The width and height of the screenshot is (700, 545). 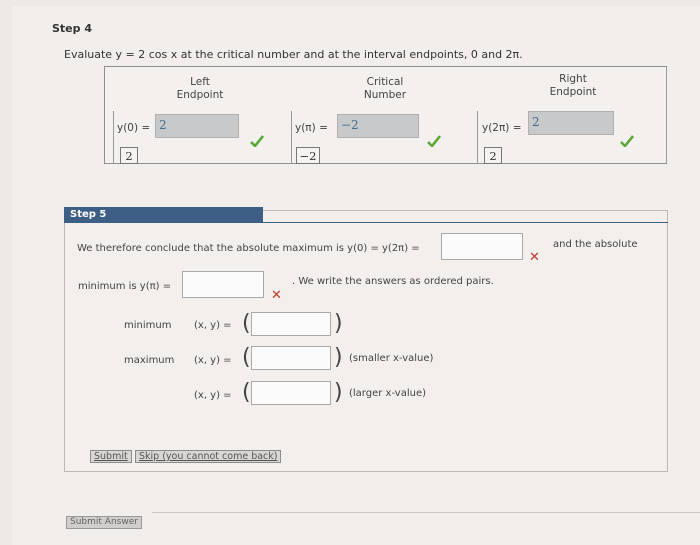 What do you see at coordinates (378, 126) in the screenshot?
I see `crit-answer-input: −2` at bounding box center [378, 126].